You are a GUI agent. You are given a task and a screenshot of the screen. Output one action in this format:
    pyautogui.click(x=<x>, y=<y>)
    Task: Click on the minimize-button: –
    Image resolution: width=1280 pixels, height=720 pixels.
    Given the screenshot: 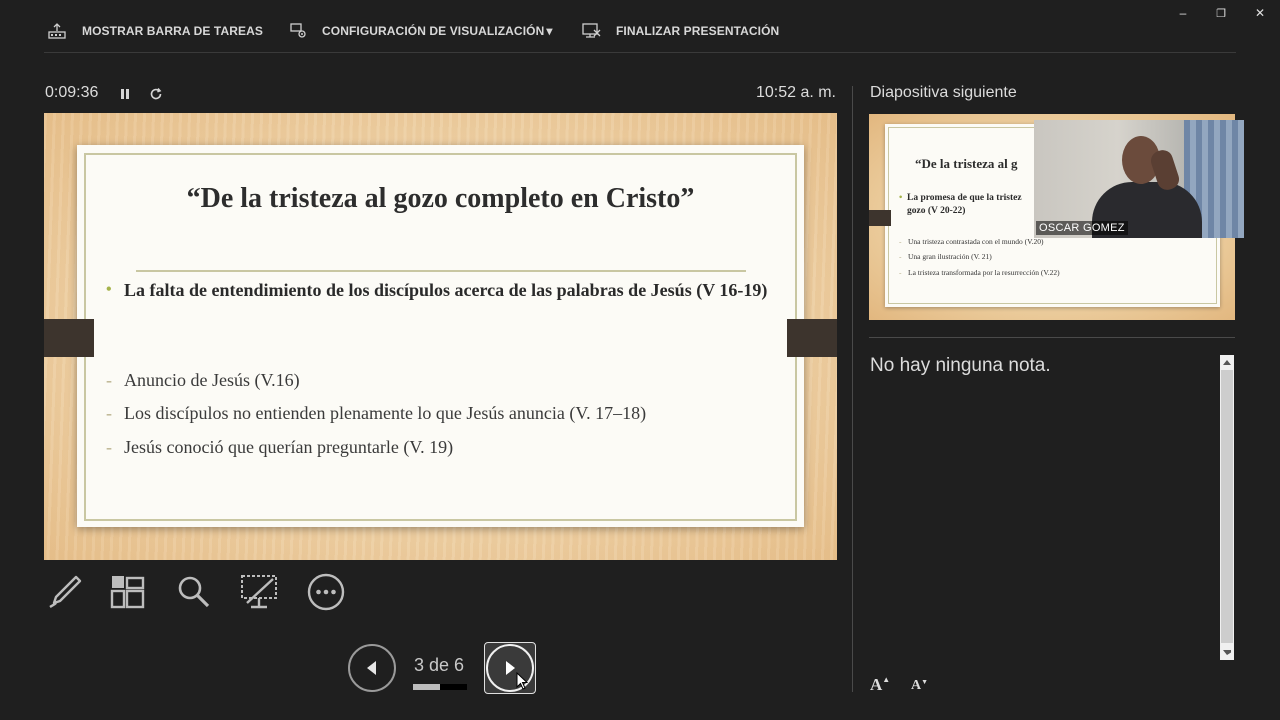 What is the action you would take?
    pyautogui.click(x=1183, y=13)
    